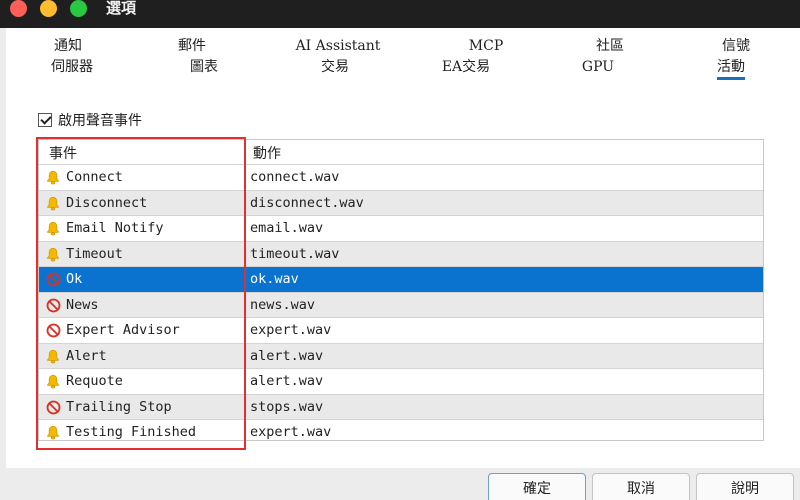 This screenshot has height=500, width=800. Describe the element at coordinates (486, 46) in the screenshot. I see `tab-mcp: MCP` at that location.